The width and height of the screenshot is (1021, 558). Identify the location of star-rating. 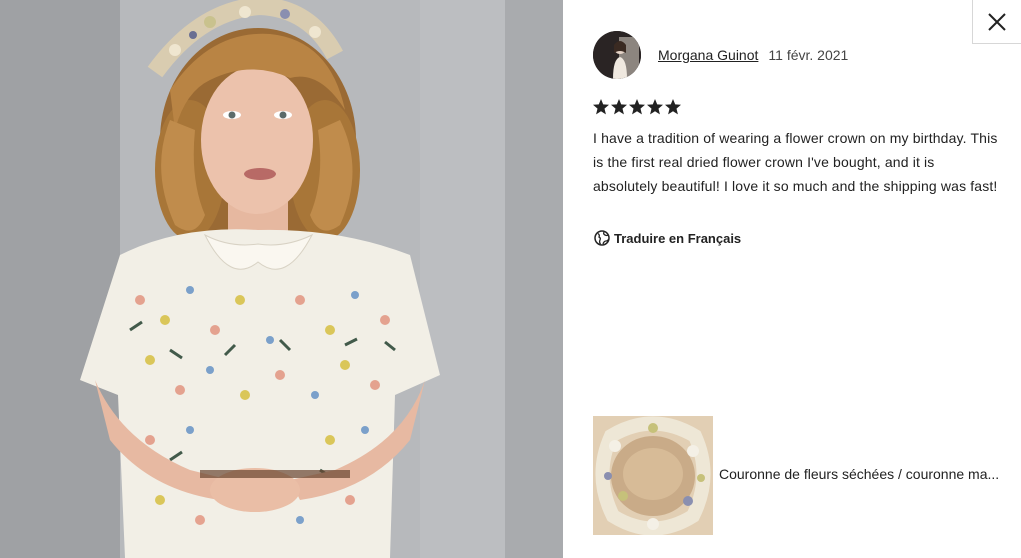
(637, 107).